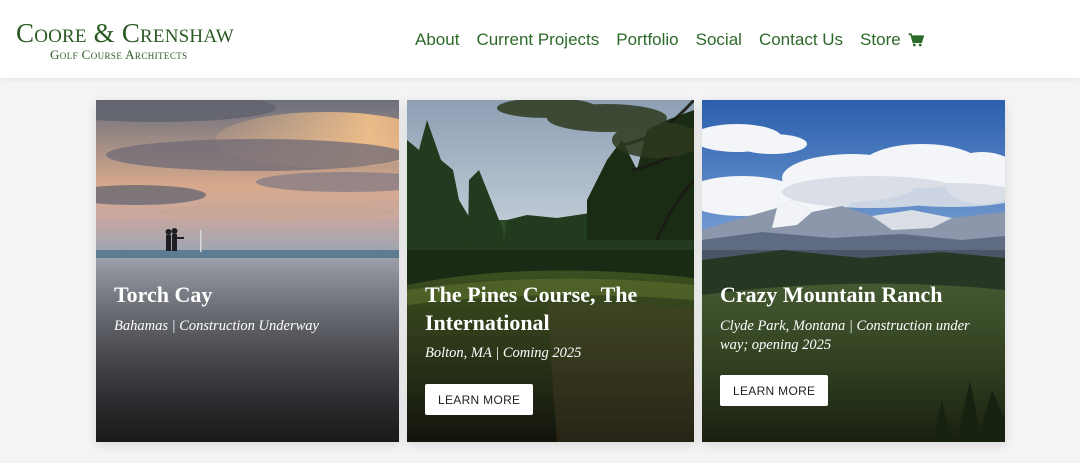  Describe the element at coordinates (801, 40) in the screenshot. I see `nav-contact-us: Contact Us` at that location.